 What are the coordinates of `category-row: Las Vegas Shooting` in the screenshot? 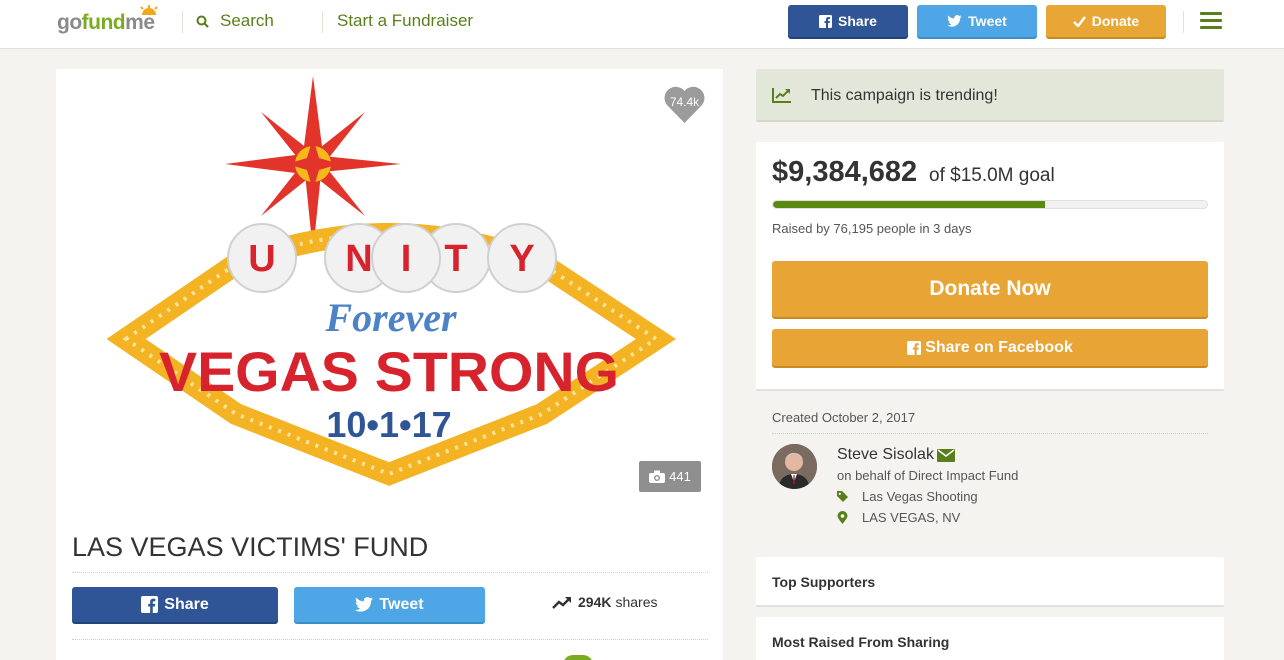 It's located at (907, 496).